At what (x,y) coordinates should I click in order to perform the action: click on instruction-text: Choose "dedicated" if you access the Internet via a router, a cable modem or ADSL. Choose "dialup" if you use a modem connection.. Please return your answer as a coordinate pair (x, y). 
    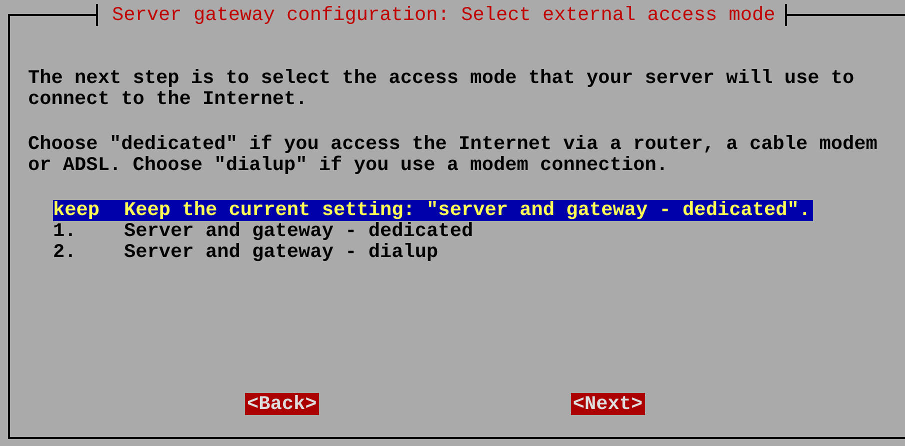
    Looking at the image, I should click on (453, 155).